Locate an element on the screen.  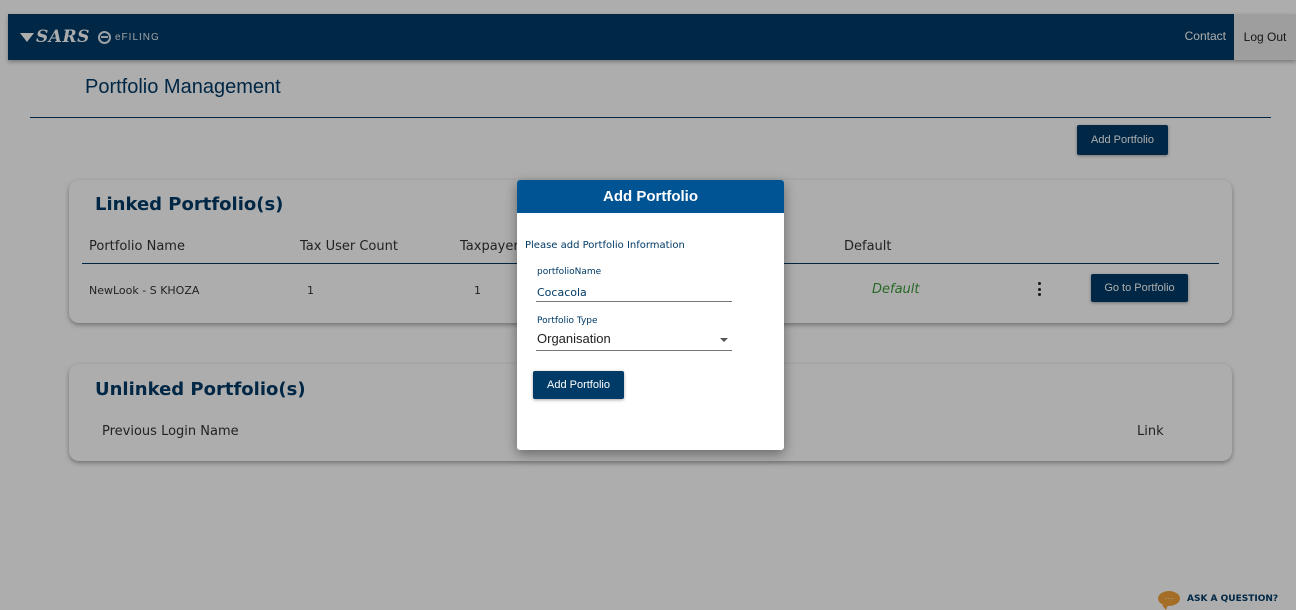
portfolio-name-input: Cocacola is located at coordinates (562, 292).